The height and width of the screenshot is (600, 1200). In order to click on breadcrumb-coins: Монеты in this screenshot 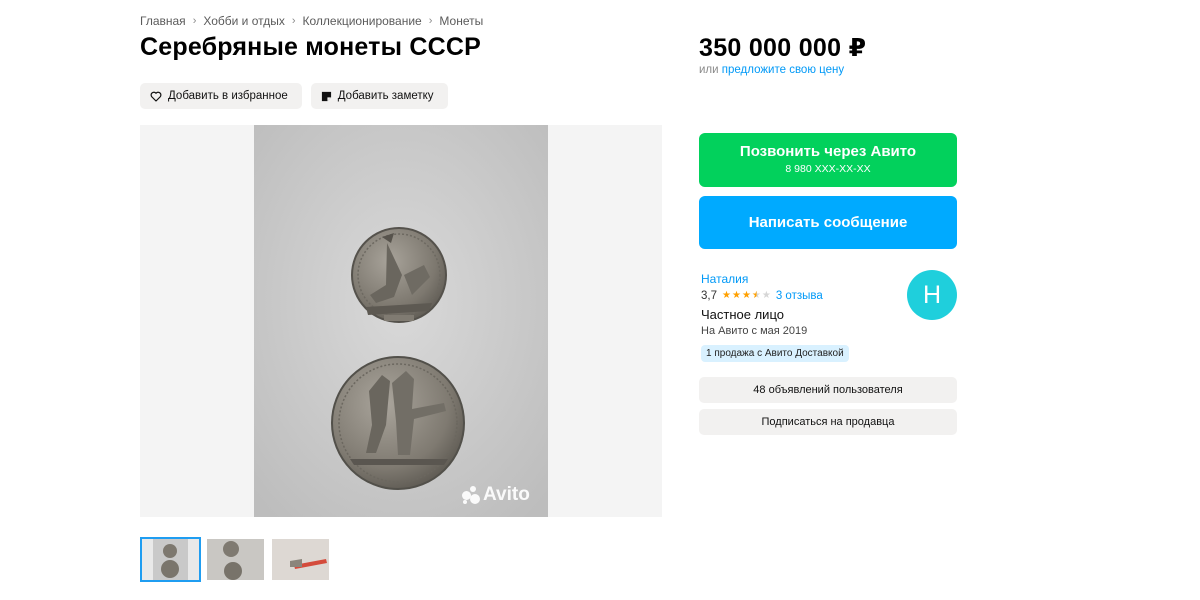, I will do `click(461, 21)`.